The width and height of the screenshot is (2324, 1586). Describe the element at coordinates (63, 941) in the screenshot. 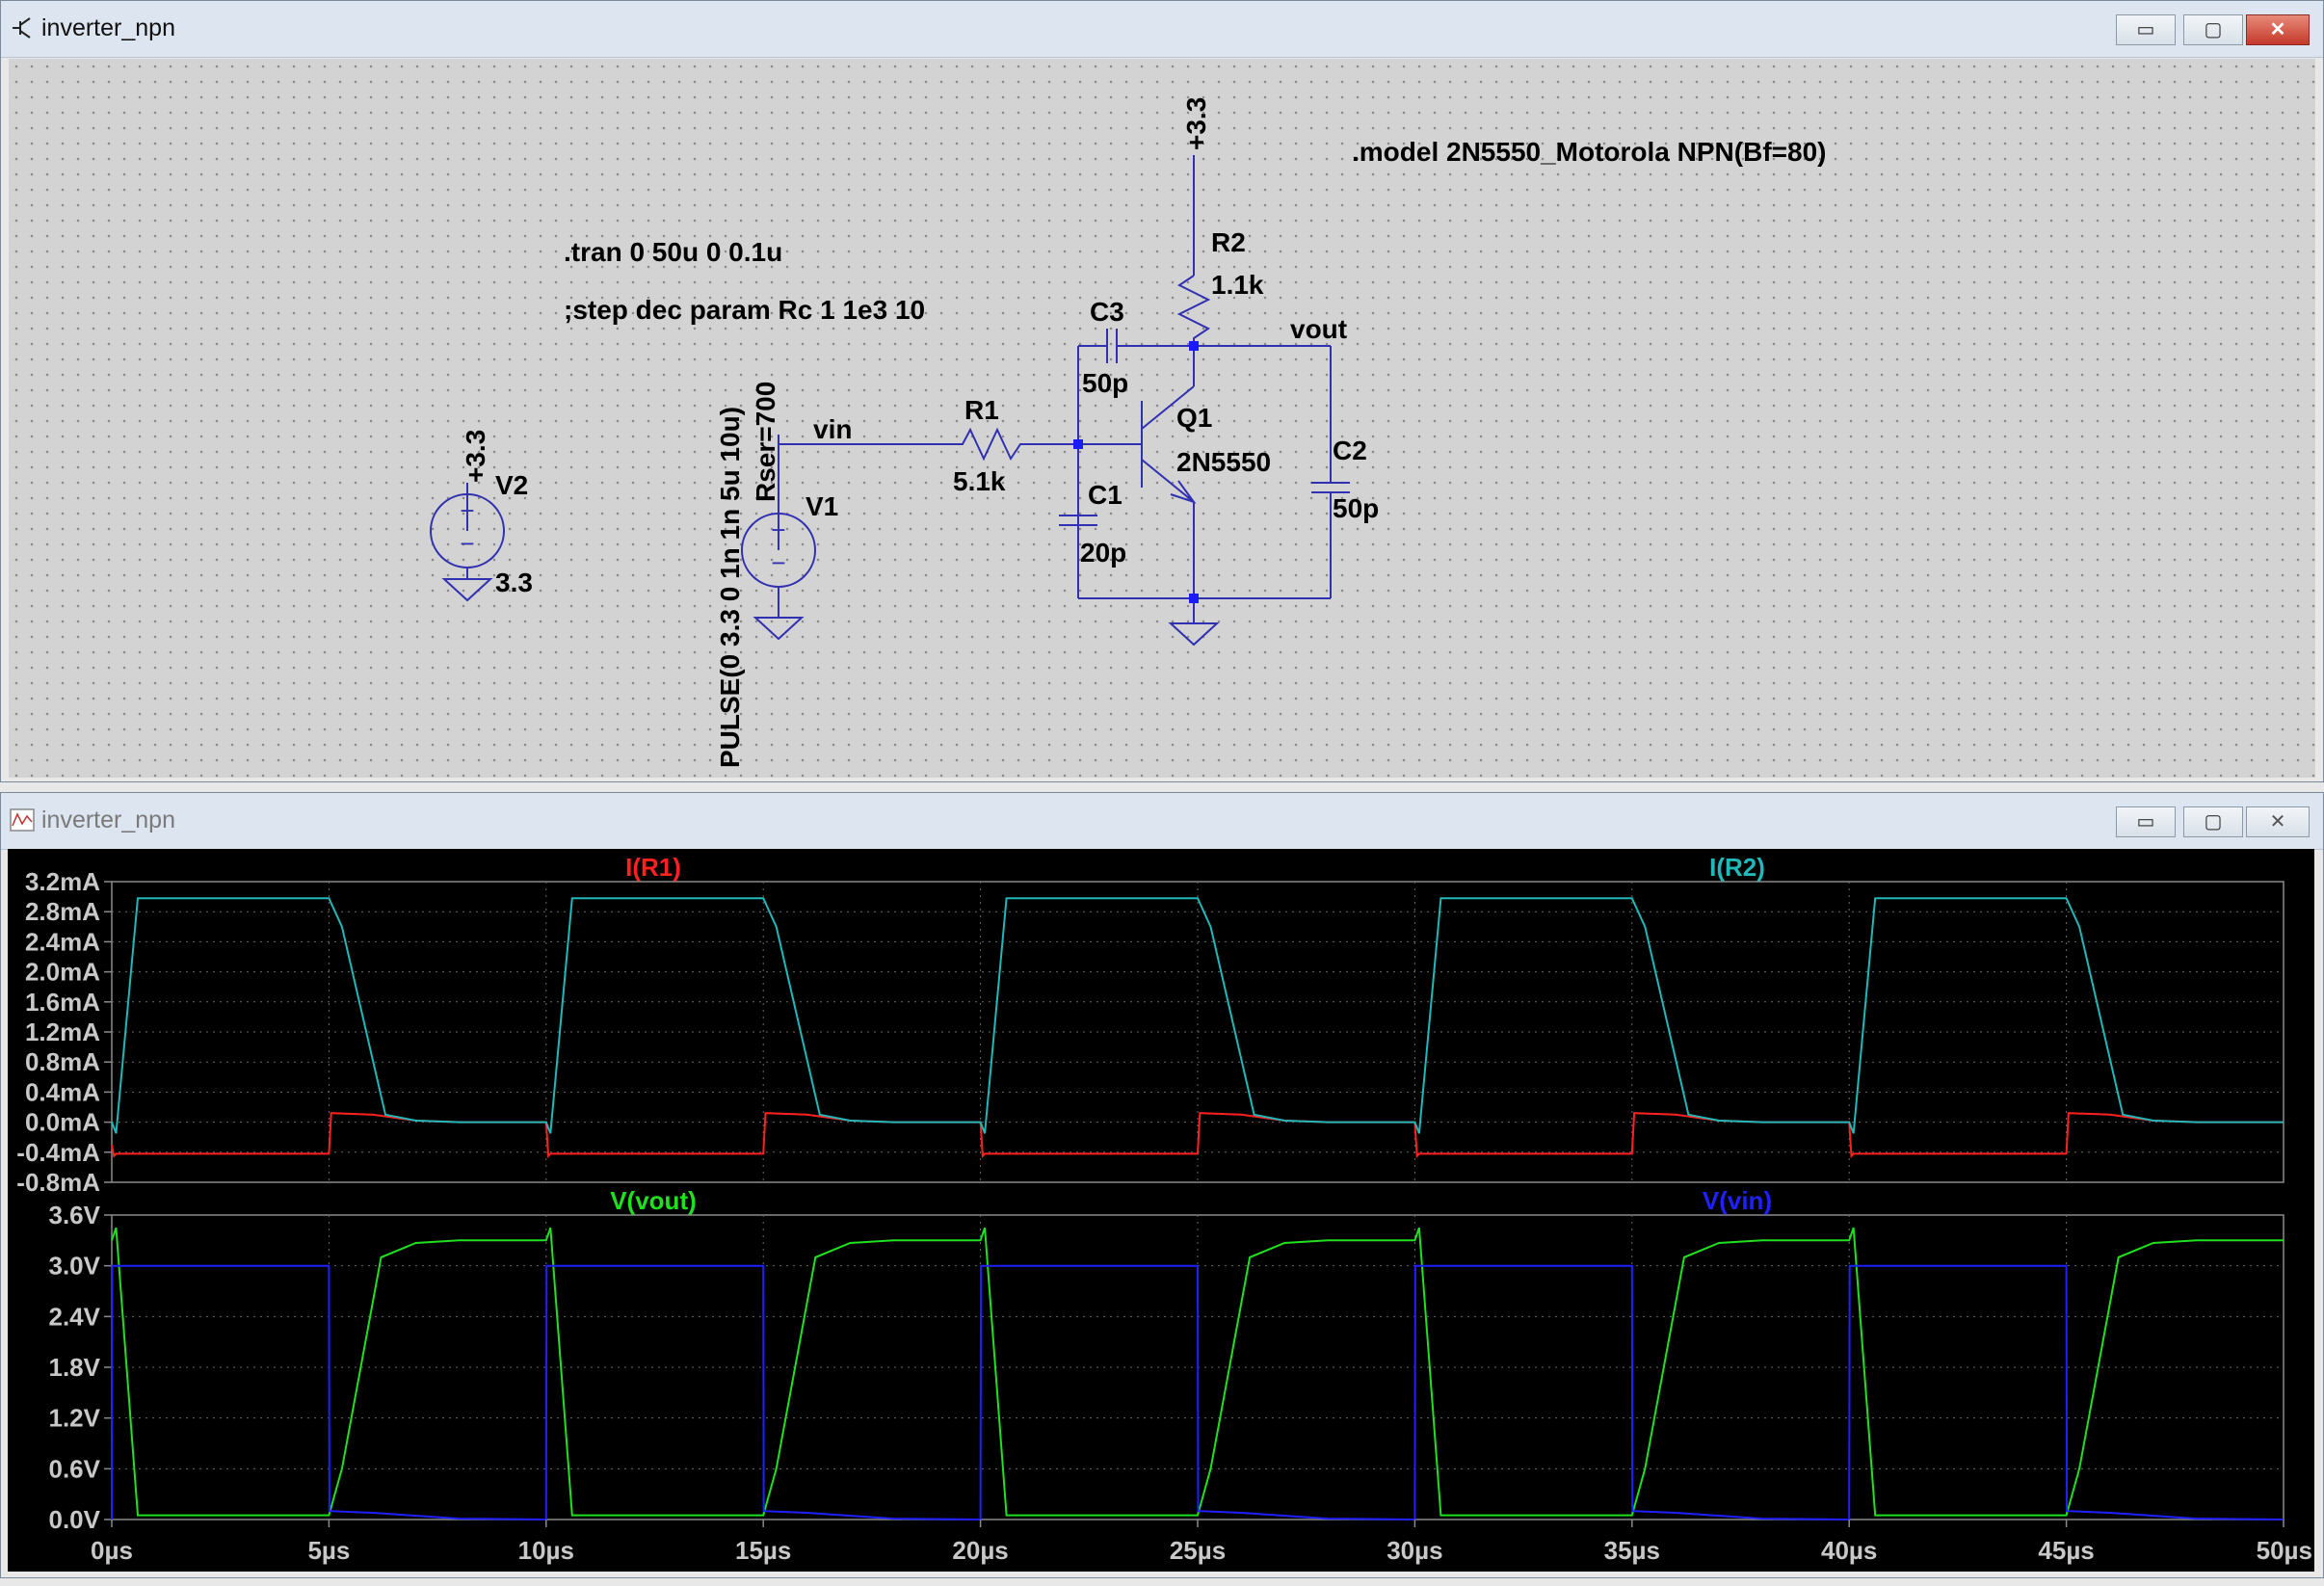

I see `y-tick-label: 2.4mA` at that location.